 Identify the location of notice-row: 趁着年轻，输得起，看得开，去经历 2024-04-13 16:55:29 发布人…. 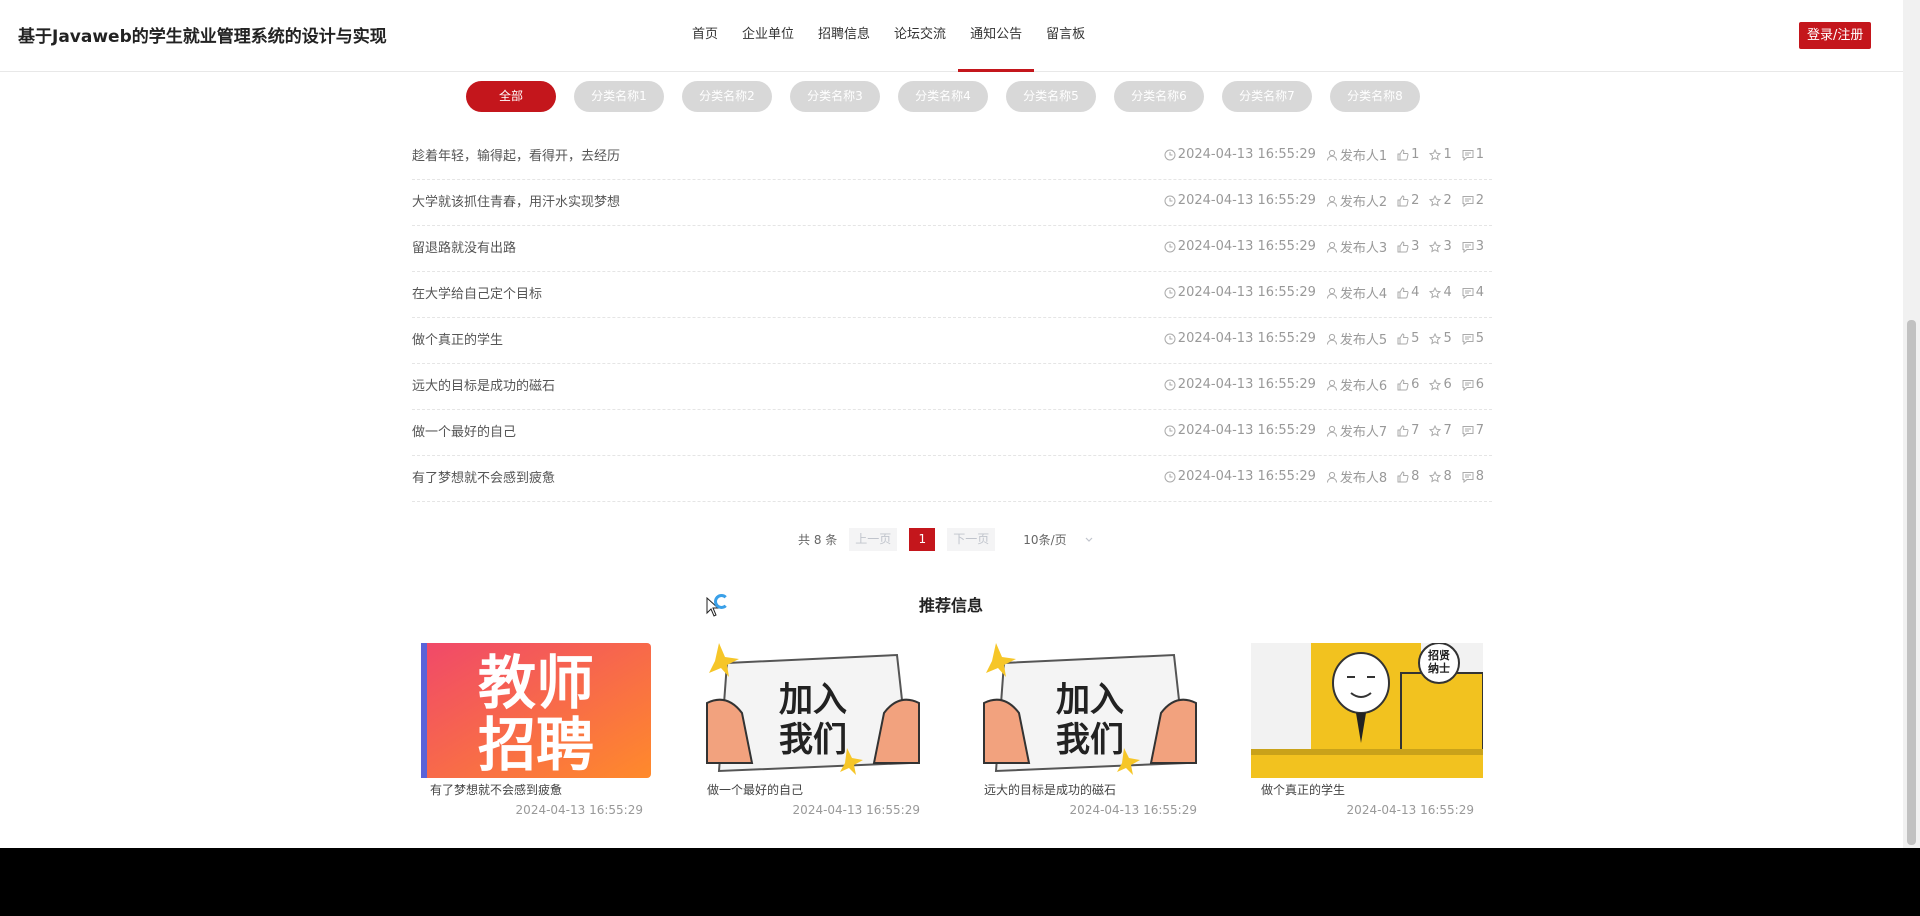
(952, 157).